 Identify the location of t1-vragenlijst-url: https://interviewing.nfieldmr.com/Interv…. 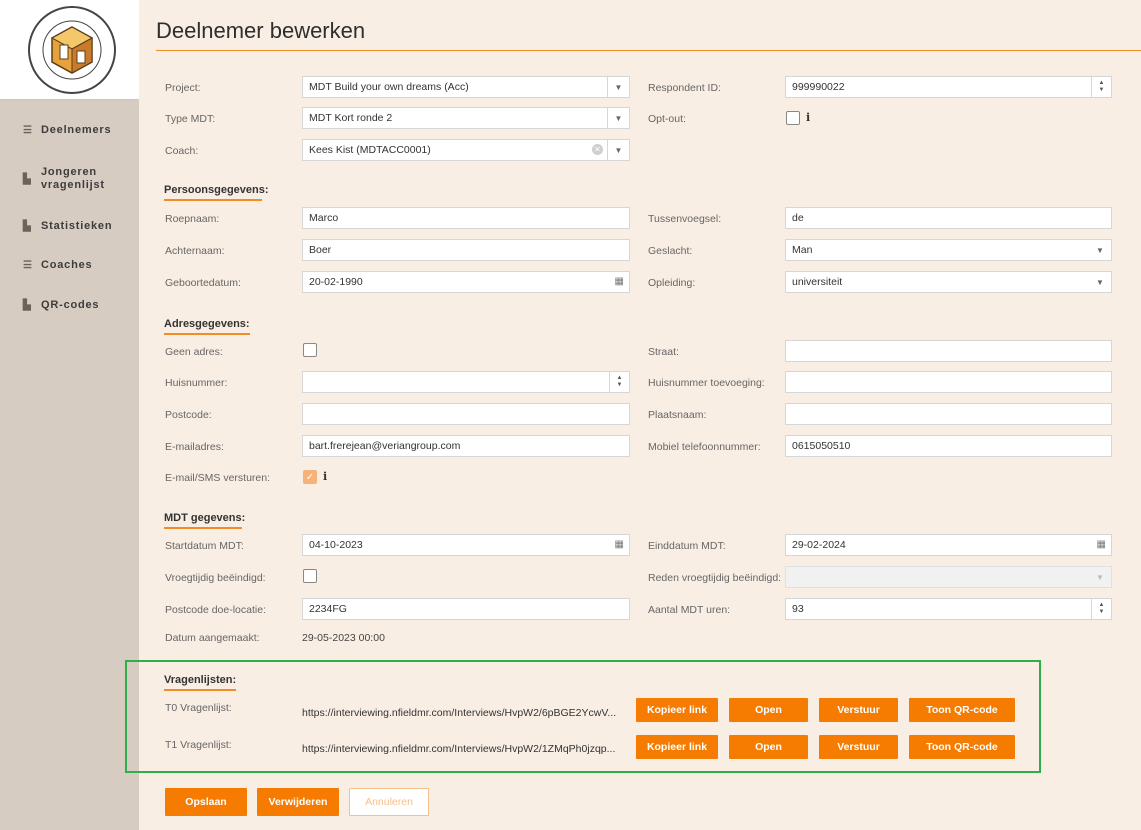
(459, 749).